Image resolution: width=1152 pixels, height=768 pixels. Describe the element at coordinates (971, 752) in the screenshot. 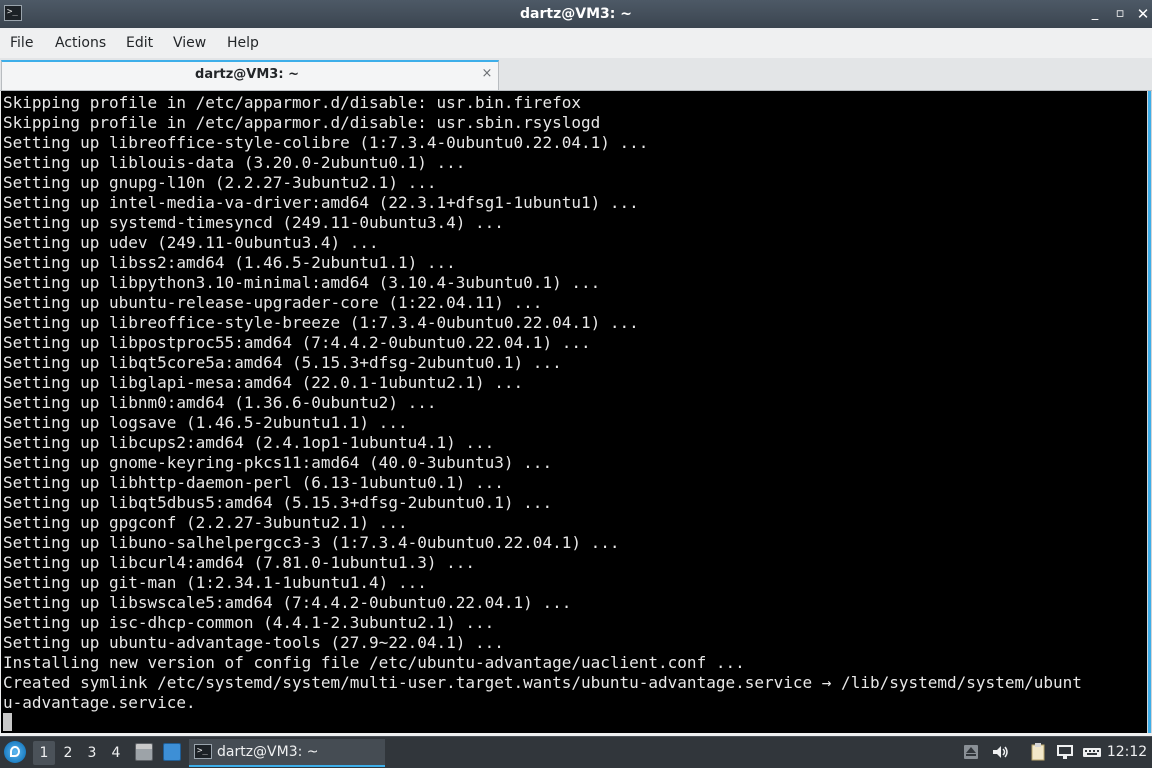

I see `upload-arrow-icon` at that location.